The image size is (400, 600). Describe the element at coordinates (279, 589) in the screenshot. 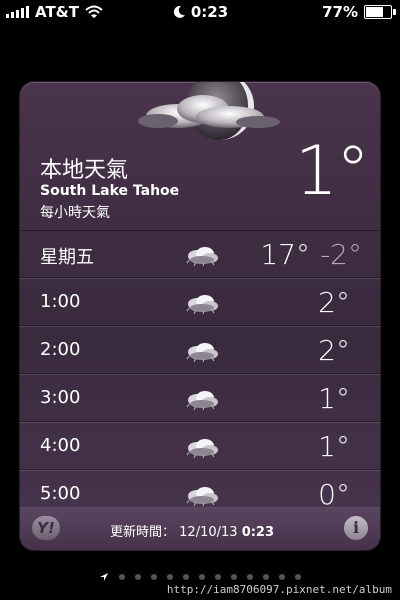

I see `watermark-text: http://iam8706097.pixnet.net/album` at that location.